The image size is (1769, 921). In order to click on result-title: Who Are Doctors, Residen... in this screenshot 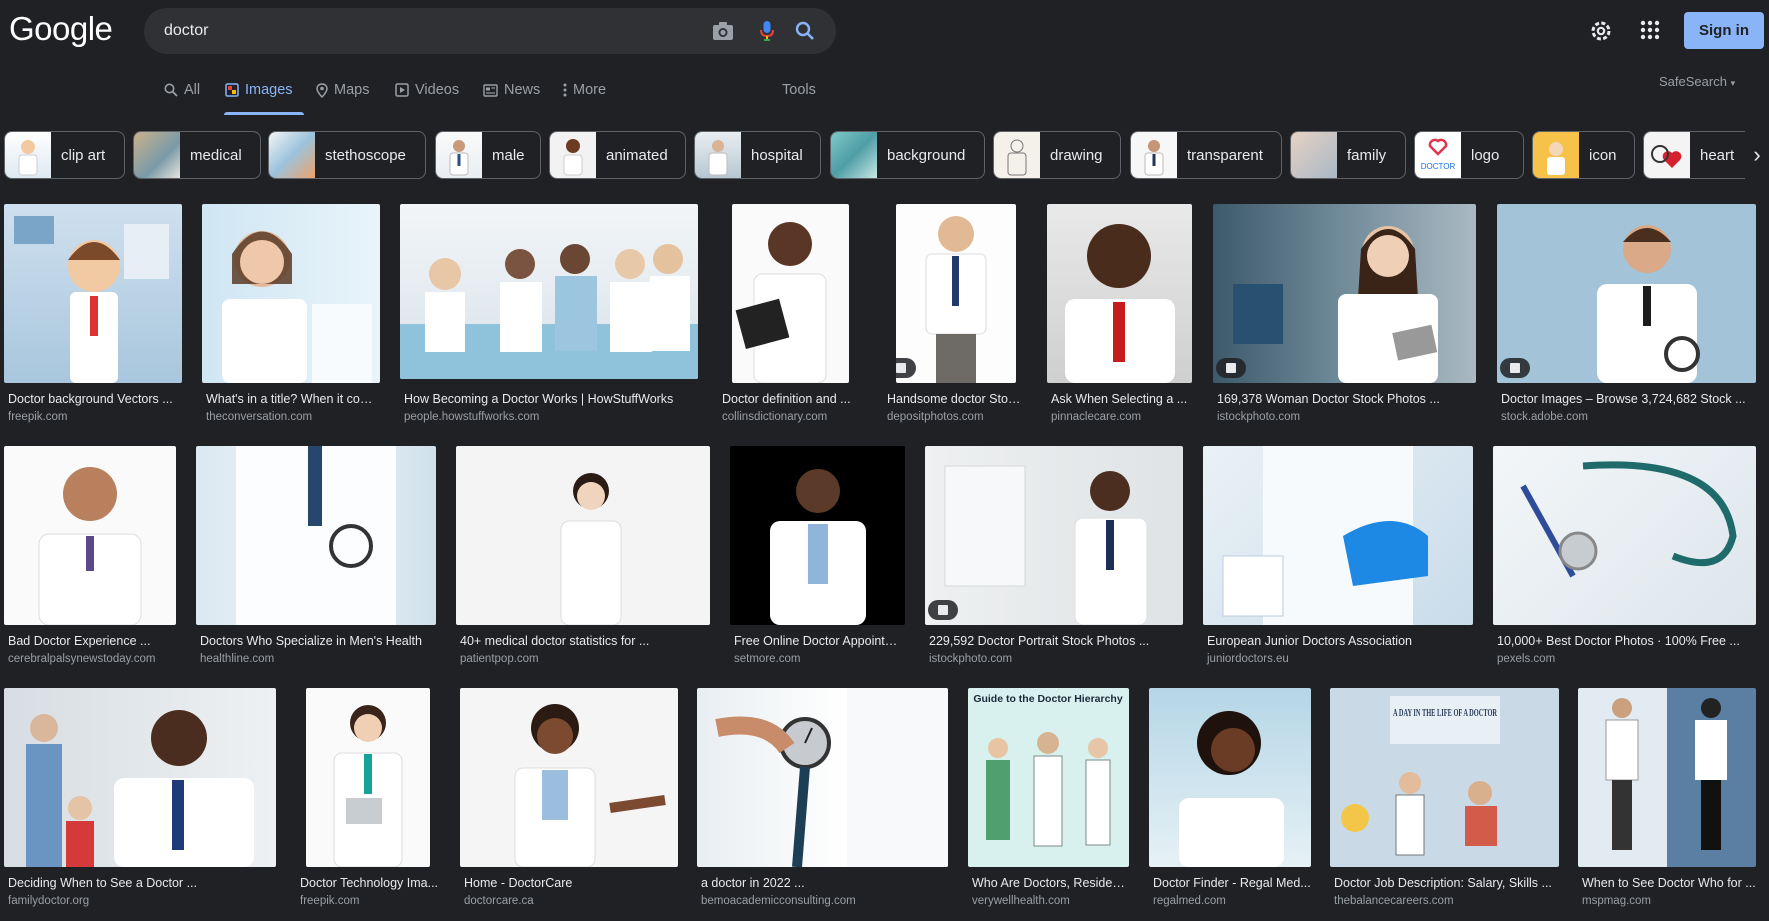, I will do `click(1050, 883)`.